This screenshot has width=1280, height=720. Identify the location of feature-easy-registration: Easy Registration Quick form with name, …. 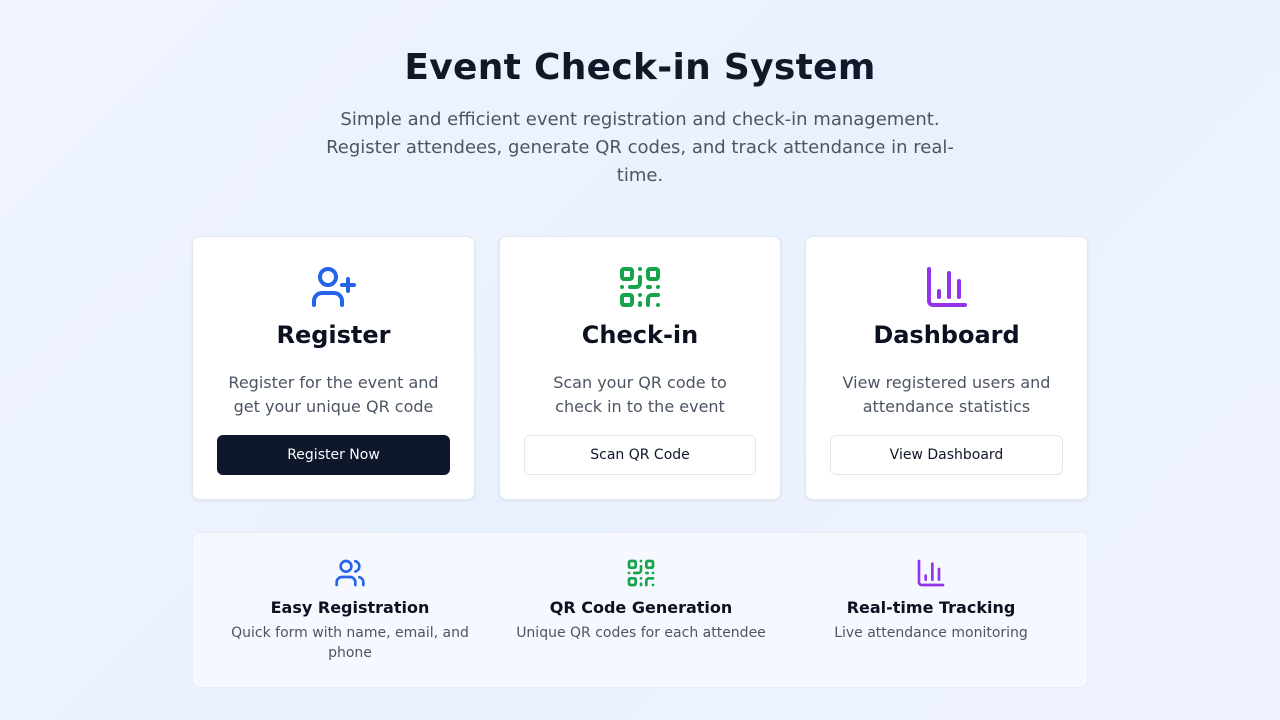
(350, 610).